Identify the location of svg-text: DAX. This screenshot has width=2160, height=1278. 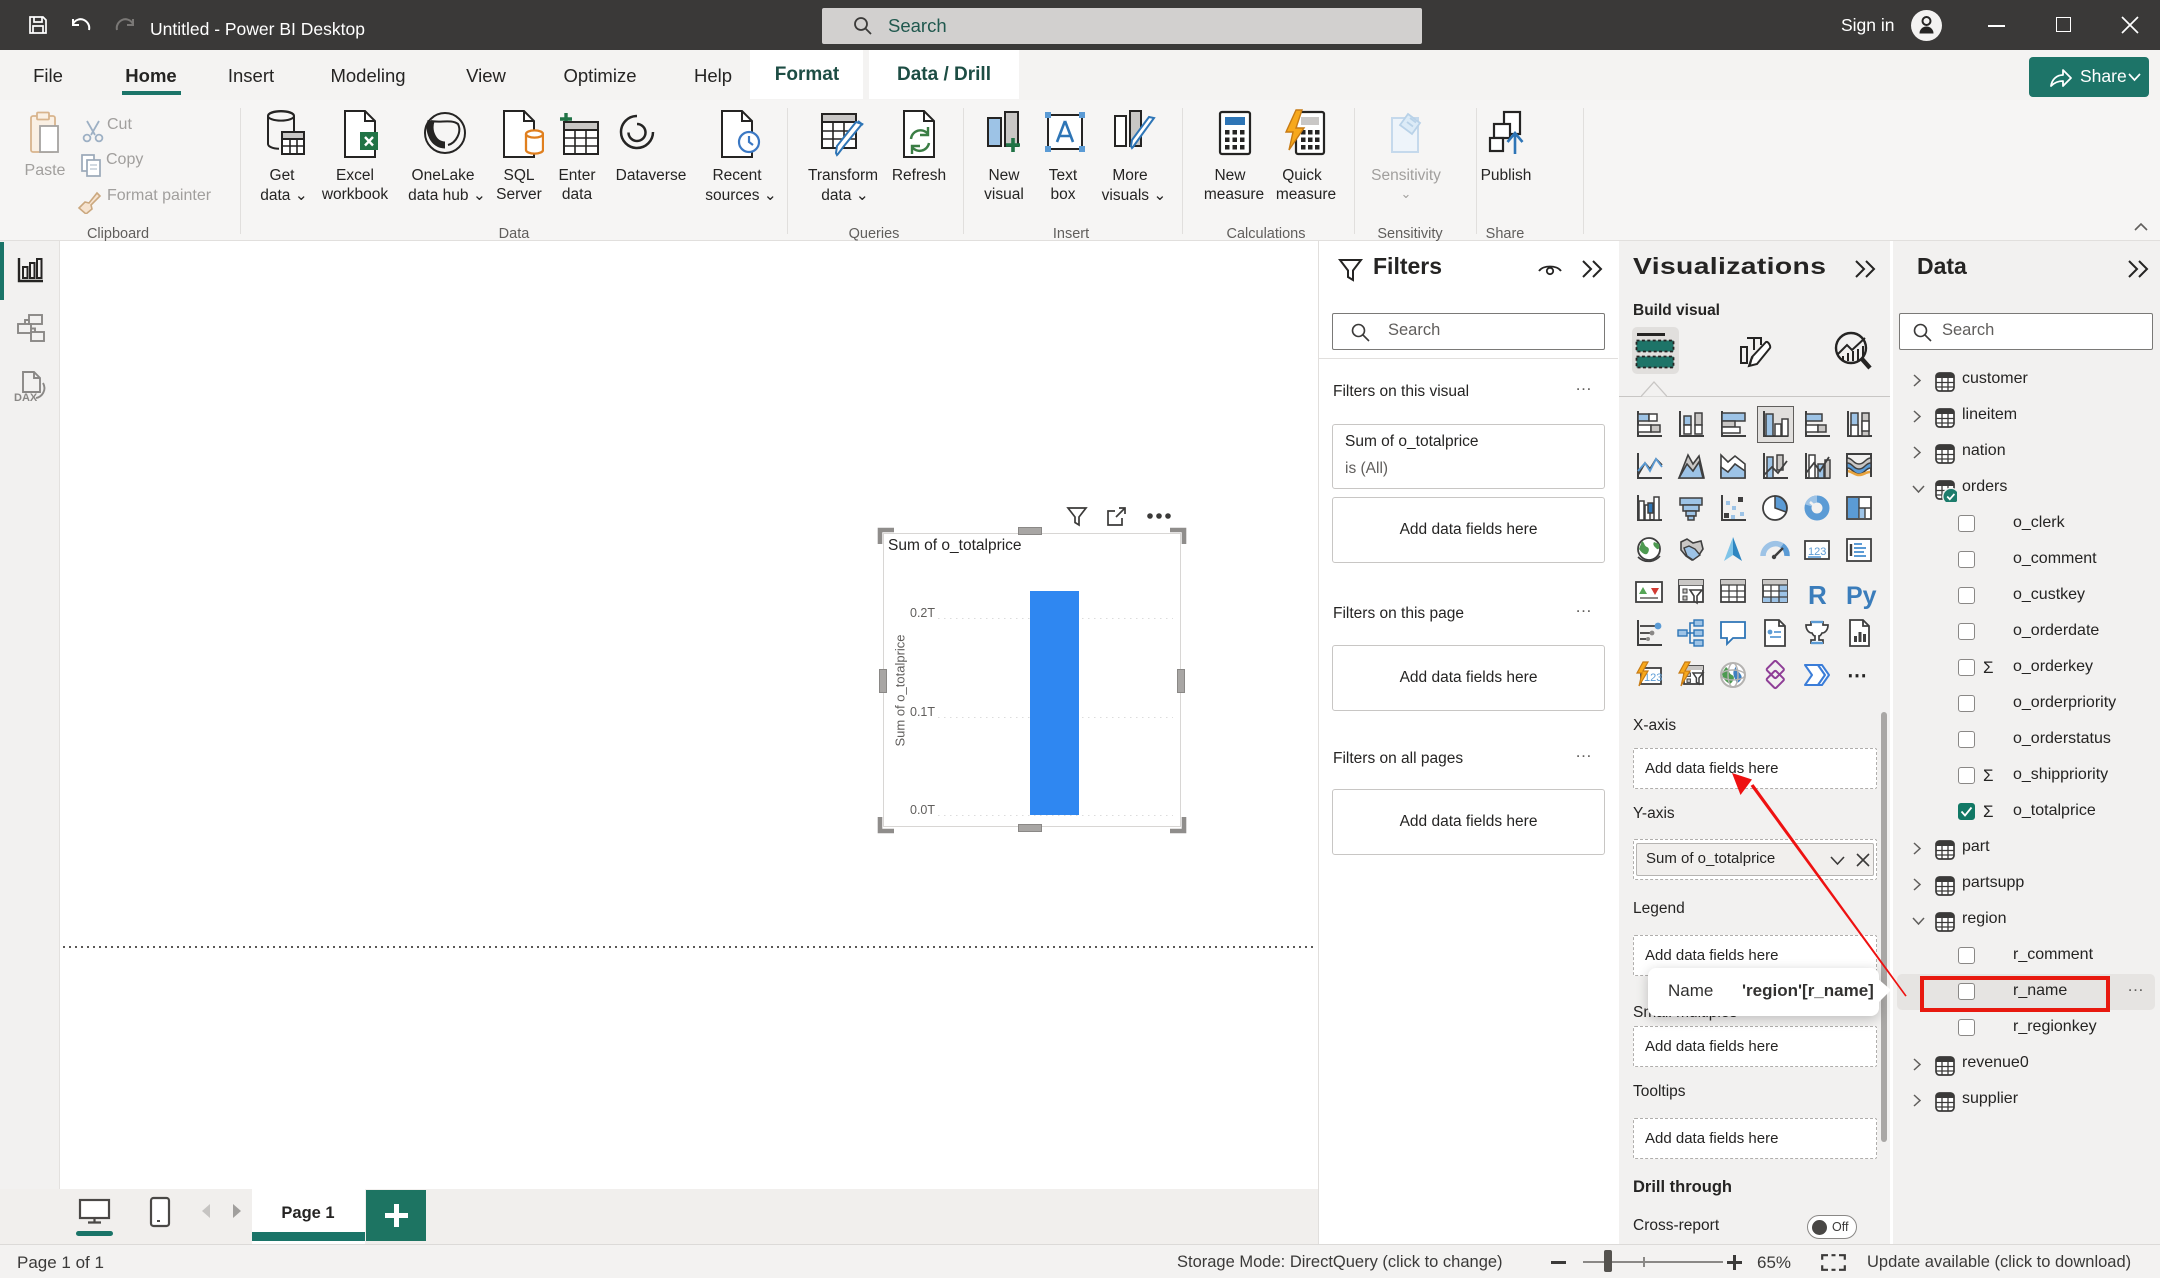
(26, 398).